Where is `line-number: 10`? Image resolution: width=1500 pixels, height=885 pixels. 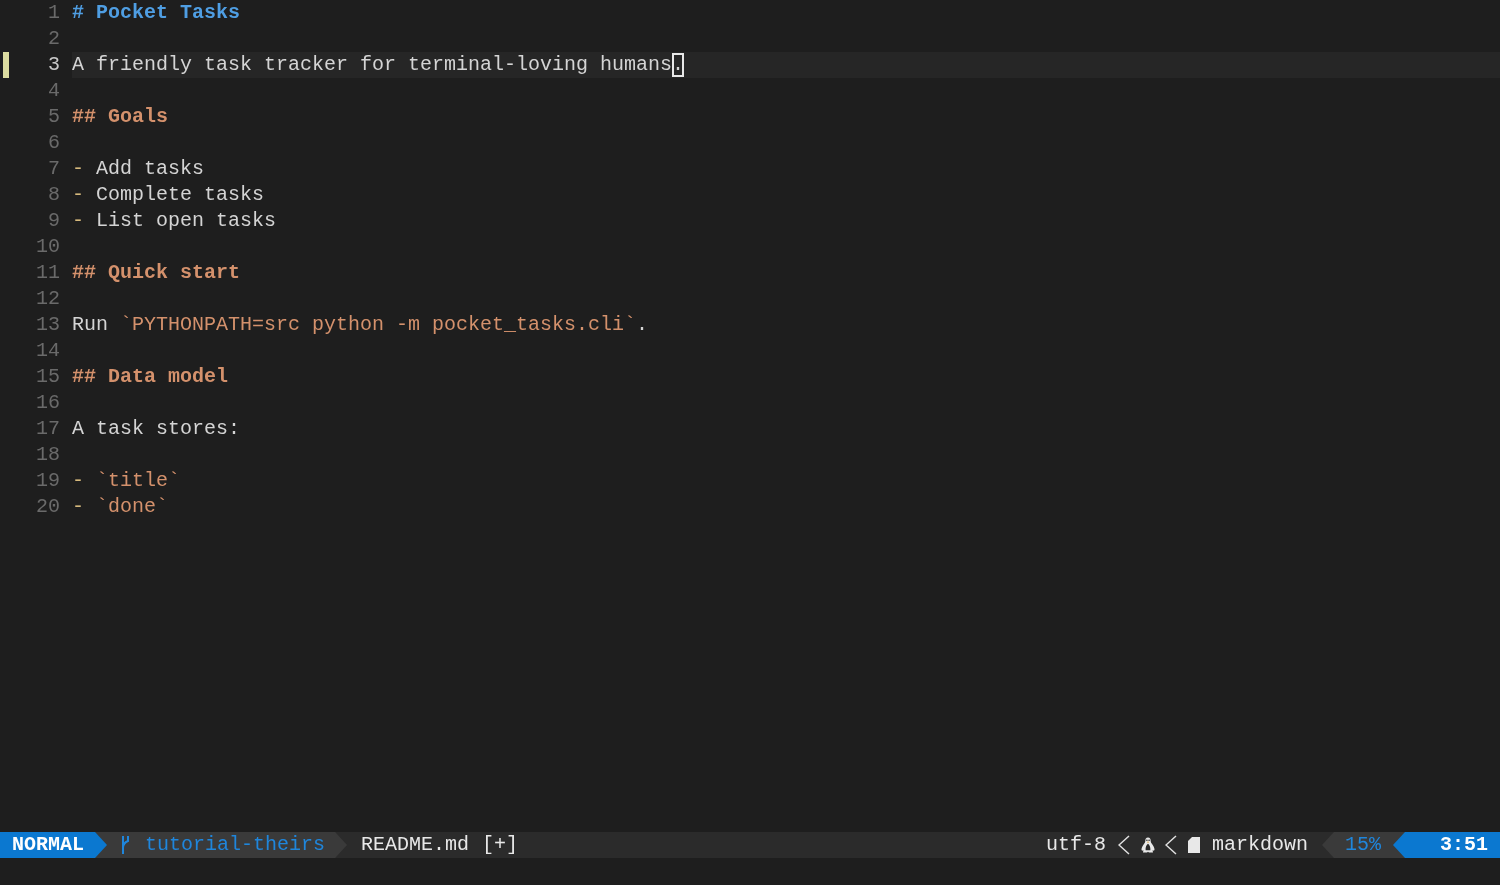 line-number: 10 is located at coordinates (47, 247).